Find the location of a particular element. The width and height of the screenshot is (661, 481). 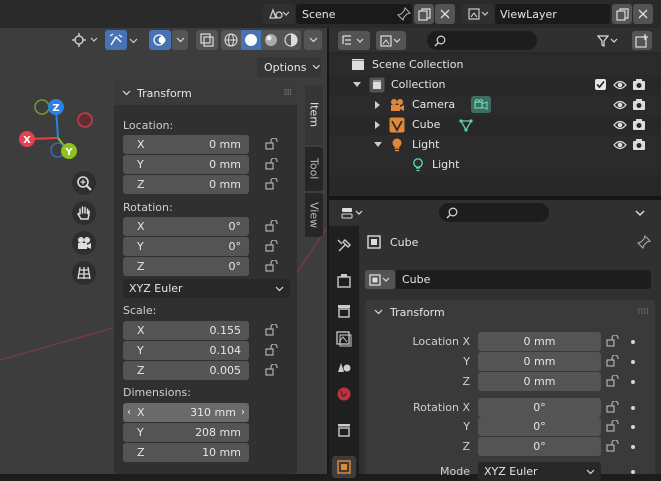

overlays-dropdown is located at coordinates (180, 40).